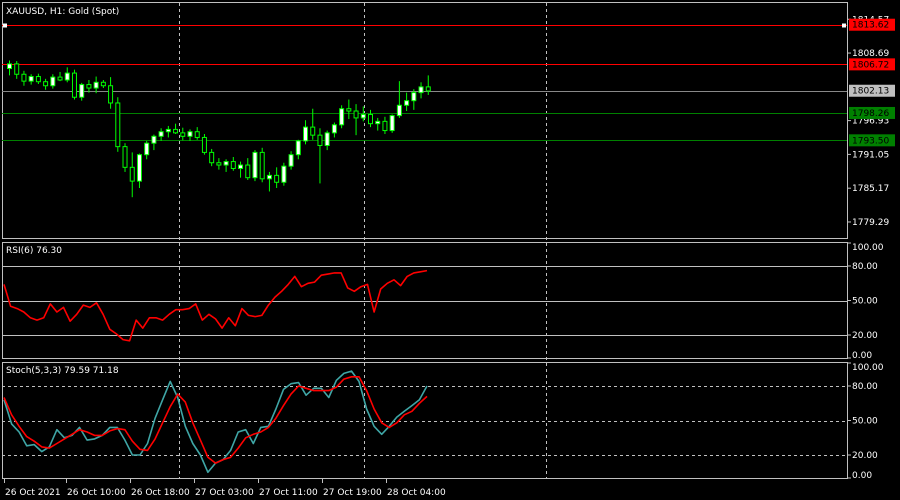 The height and width of the screenshot is (500, 900). Describe the element at coordinates (844, 25) in the screenshot. I see `level-handle-right` at that location.